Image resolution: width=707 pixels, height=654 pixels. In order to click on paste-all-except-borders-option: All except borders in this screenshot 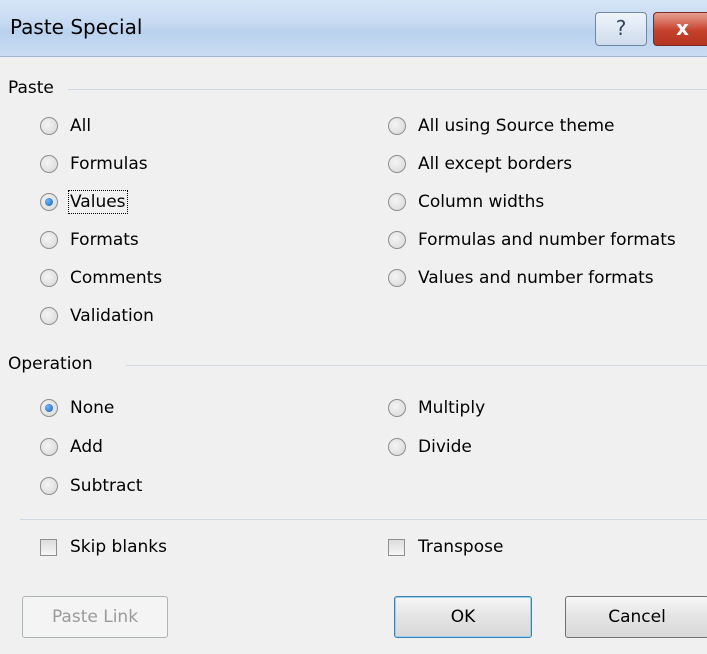, I will do `click(480, 164)`.